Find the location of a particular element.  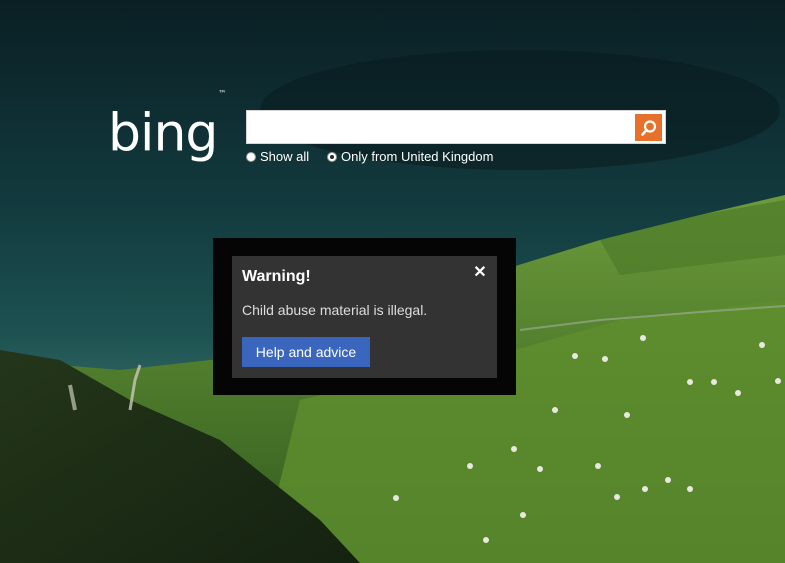

show-all-radio is located at coordinates (251, 156).